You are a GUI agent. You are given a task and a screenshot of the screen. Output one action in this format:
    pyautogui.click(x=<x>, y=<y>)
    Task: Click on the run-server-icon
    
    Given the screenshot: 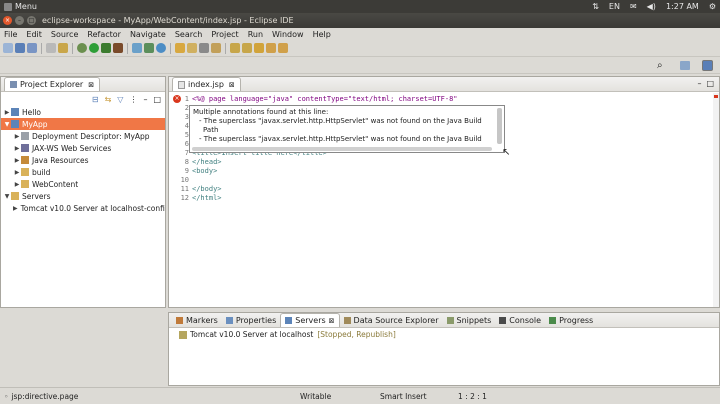 What is the action you would take?
    pyautogui.click(x=106, y=48)
    